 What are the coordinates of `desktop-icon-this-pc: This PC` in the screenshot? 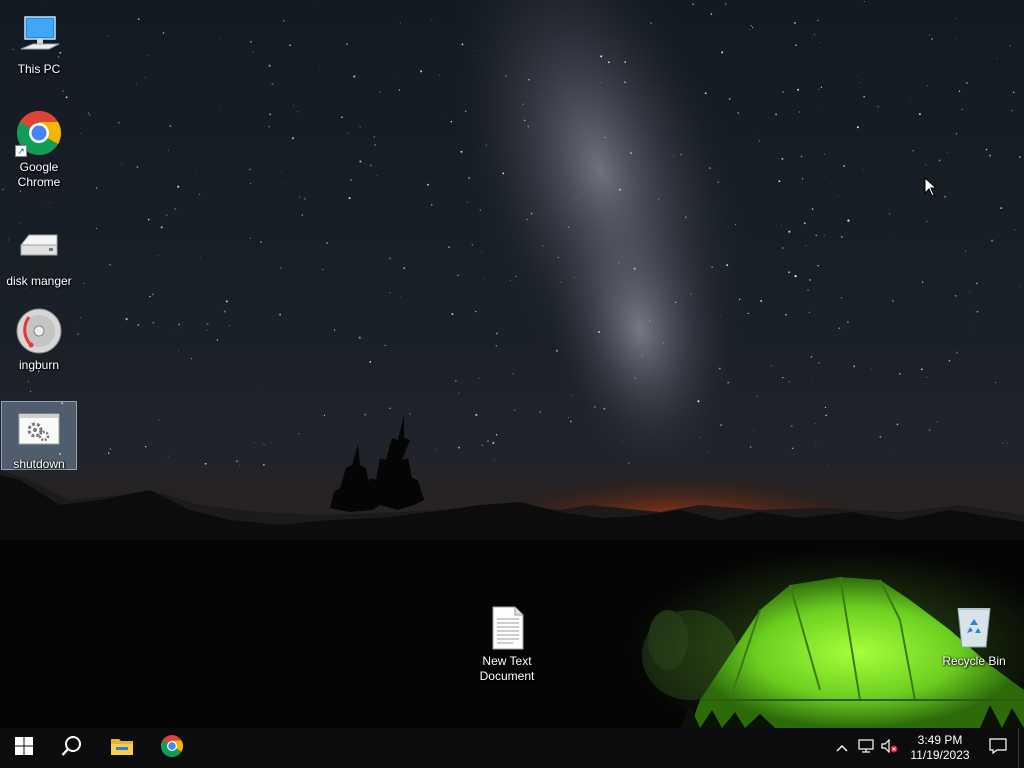 It's located at (39, 42).